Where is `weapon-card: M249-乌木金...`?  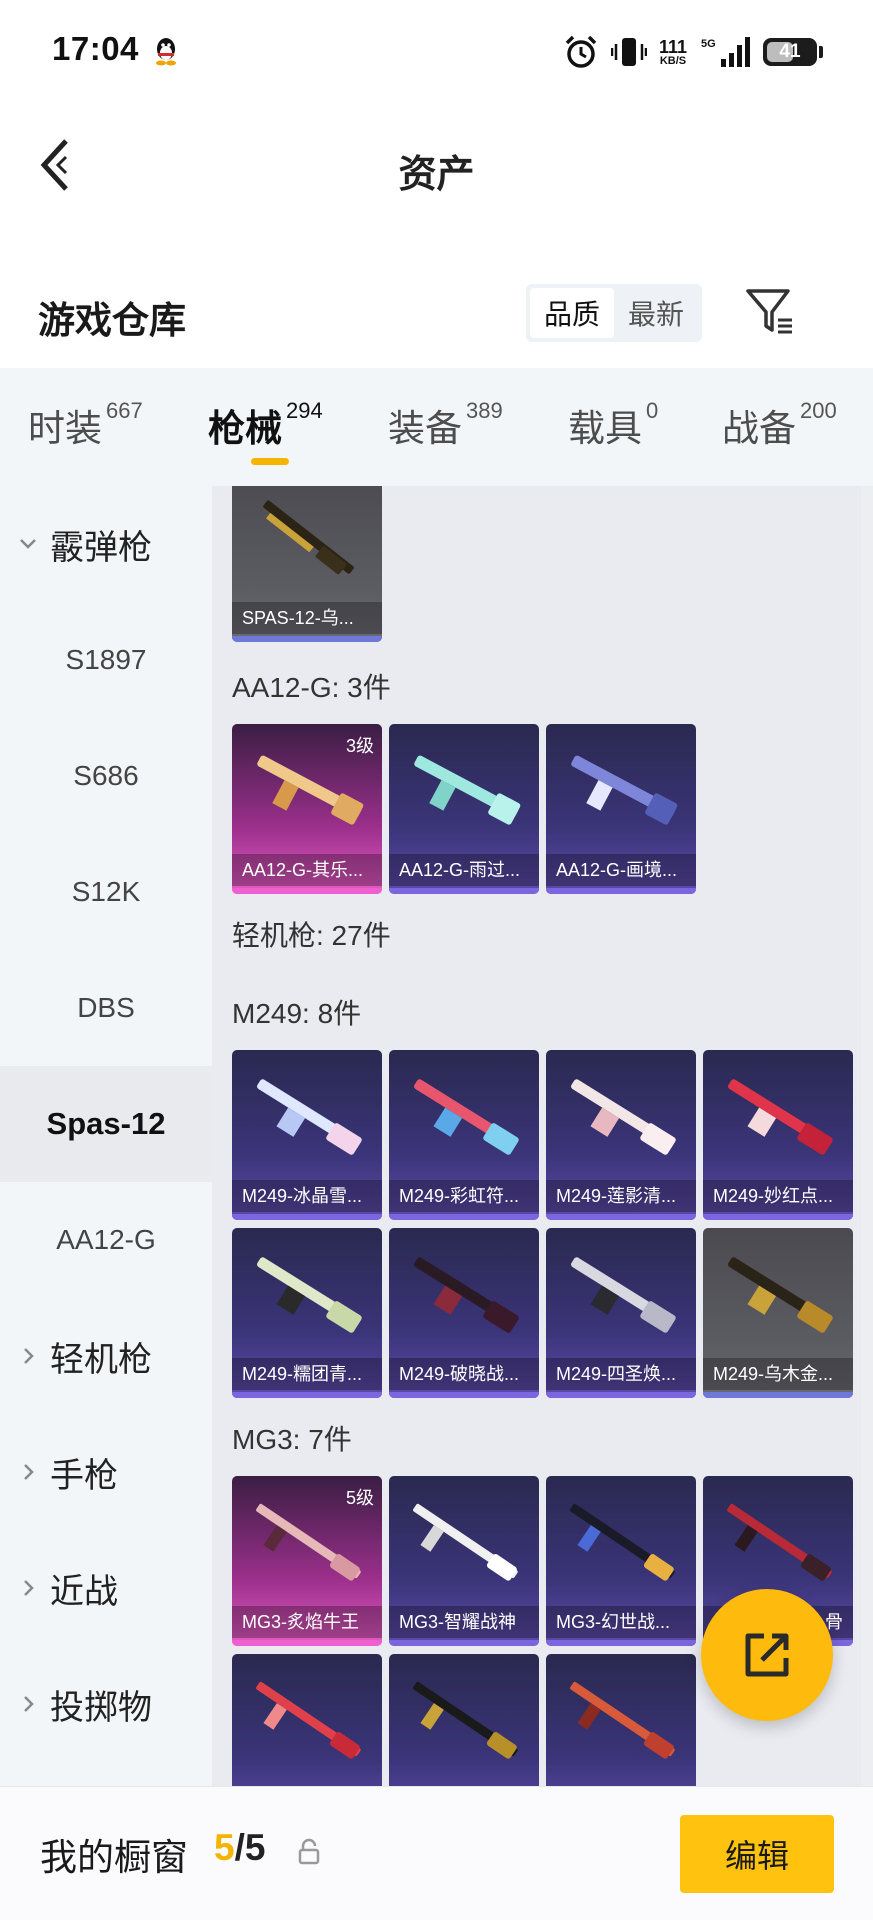
weapon-card: M249-乌木金... is located at coordinates (778, 1313).